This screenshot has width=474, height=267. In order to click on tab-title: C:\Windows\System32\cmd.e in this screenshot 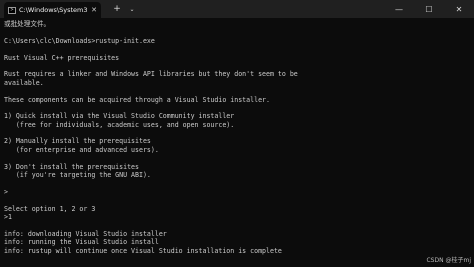, I will do `click(53, 10)`.